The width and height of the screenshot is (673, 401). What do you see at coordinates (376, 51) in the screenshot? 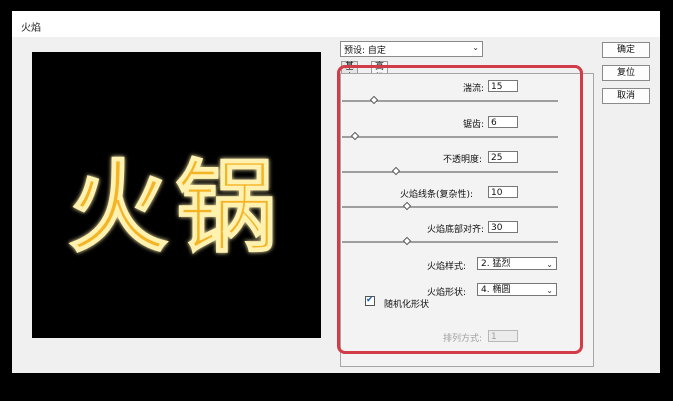
I see `preset-value: 自定` at bounding box center [376, 51].